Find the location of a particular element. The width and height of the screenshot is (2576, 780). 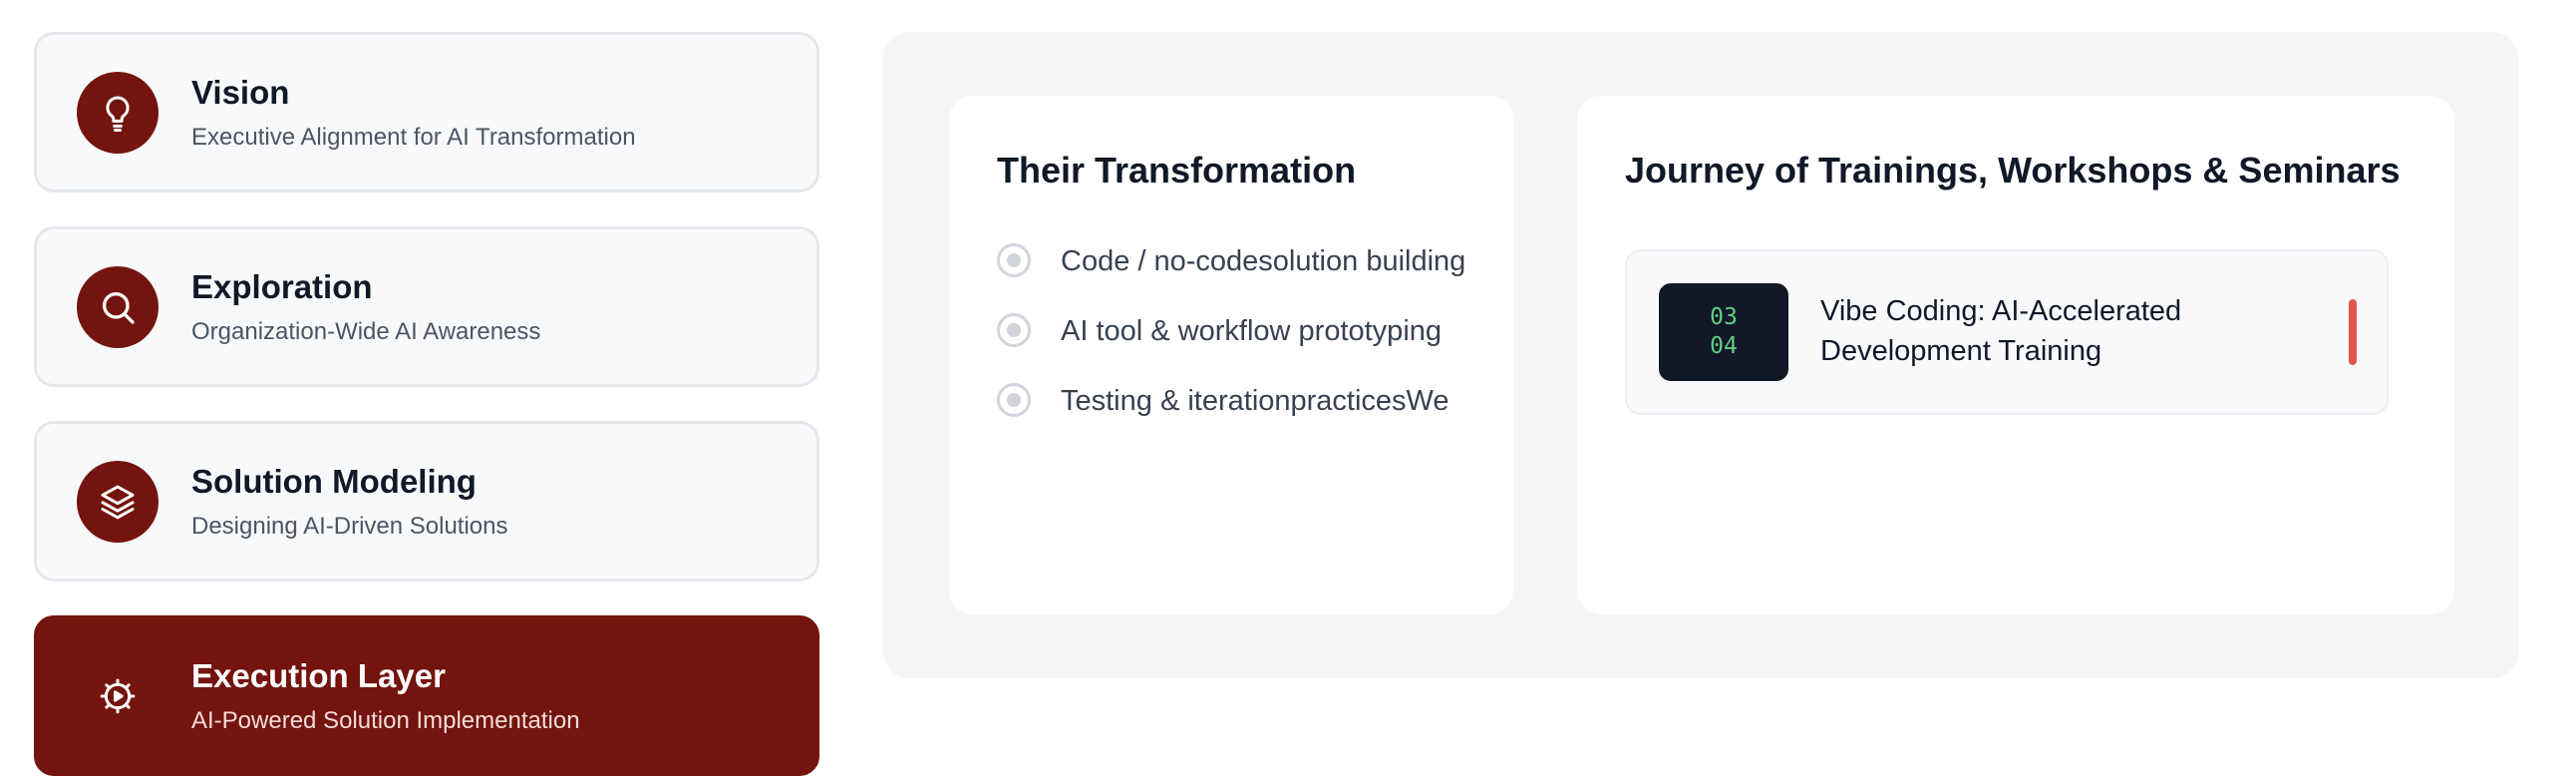

transformation-item-text: Code / no-codesolution building is located at coordinates (1263, 261).